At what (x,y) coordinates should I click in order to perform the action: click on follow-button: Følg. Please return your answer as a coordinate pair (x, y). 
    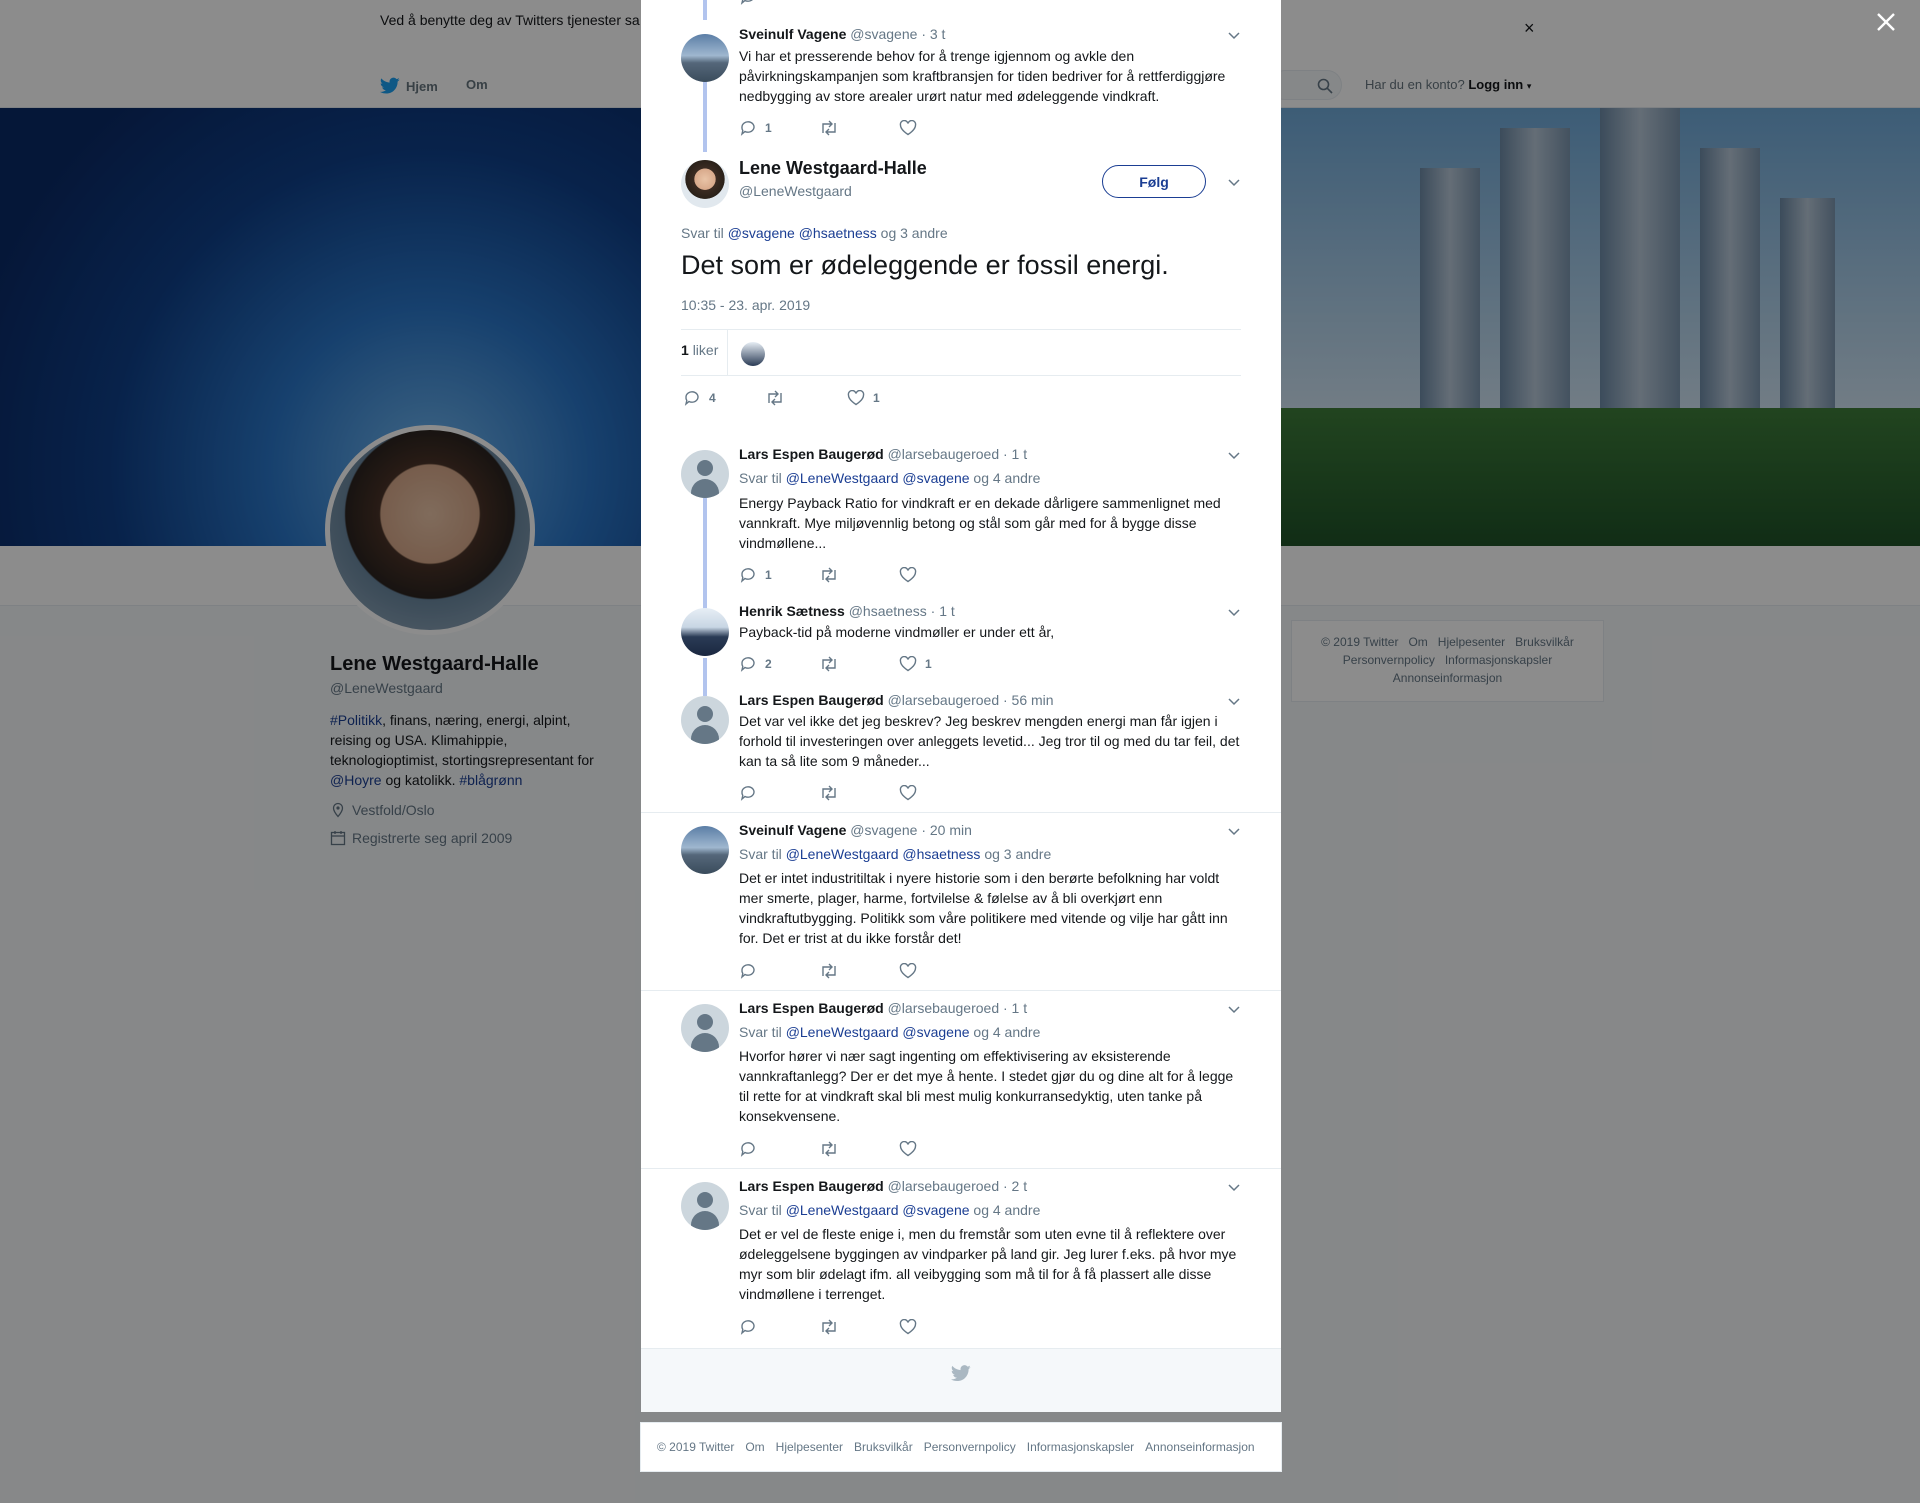
    Looking at the image, I should click on (1154, 181).